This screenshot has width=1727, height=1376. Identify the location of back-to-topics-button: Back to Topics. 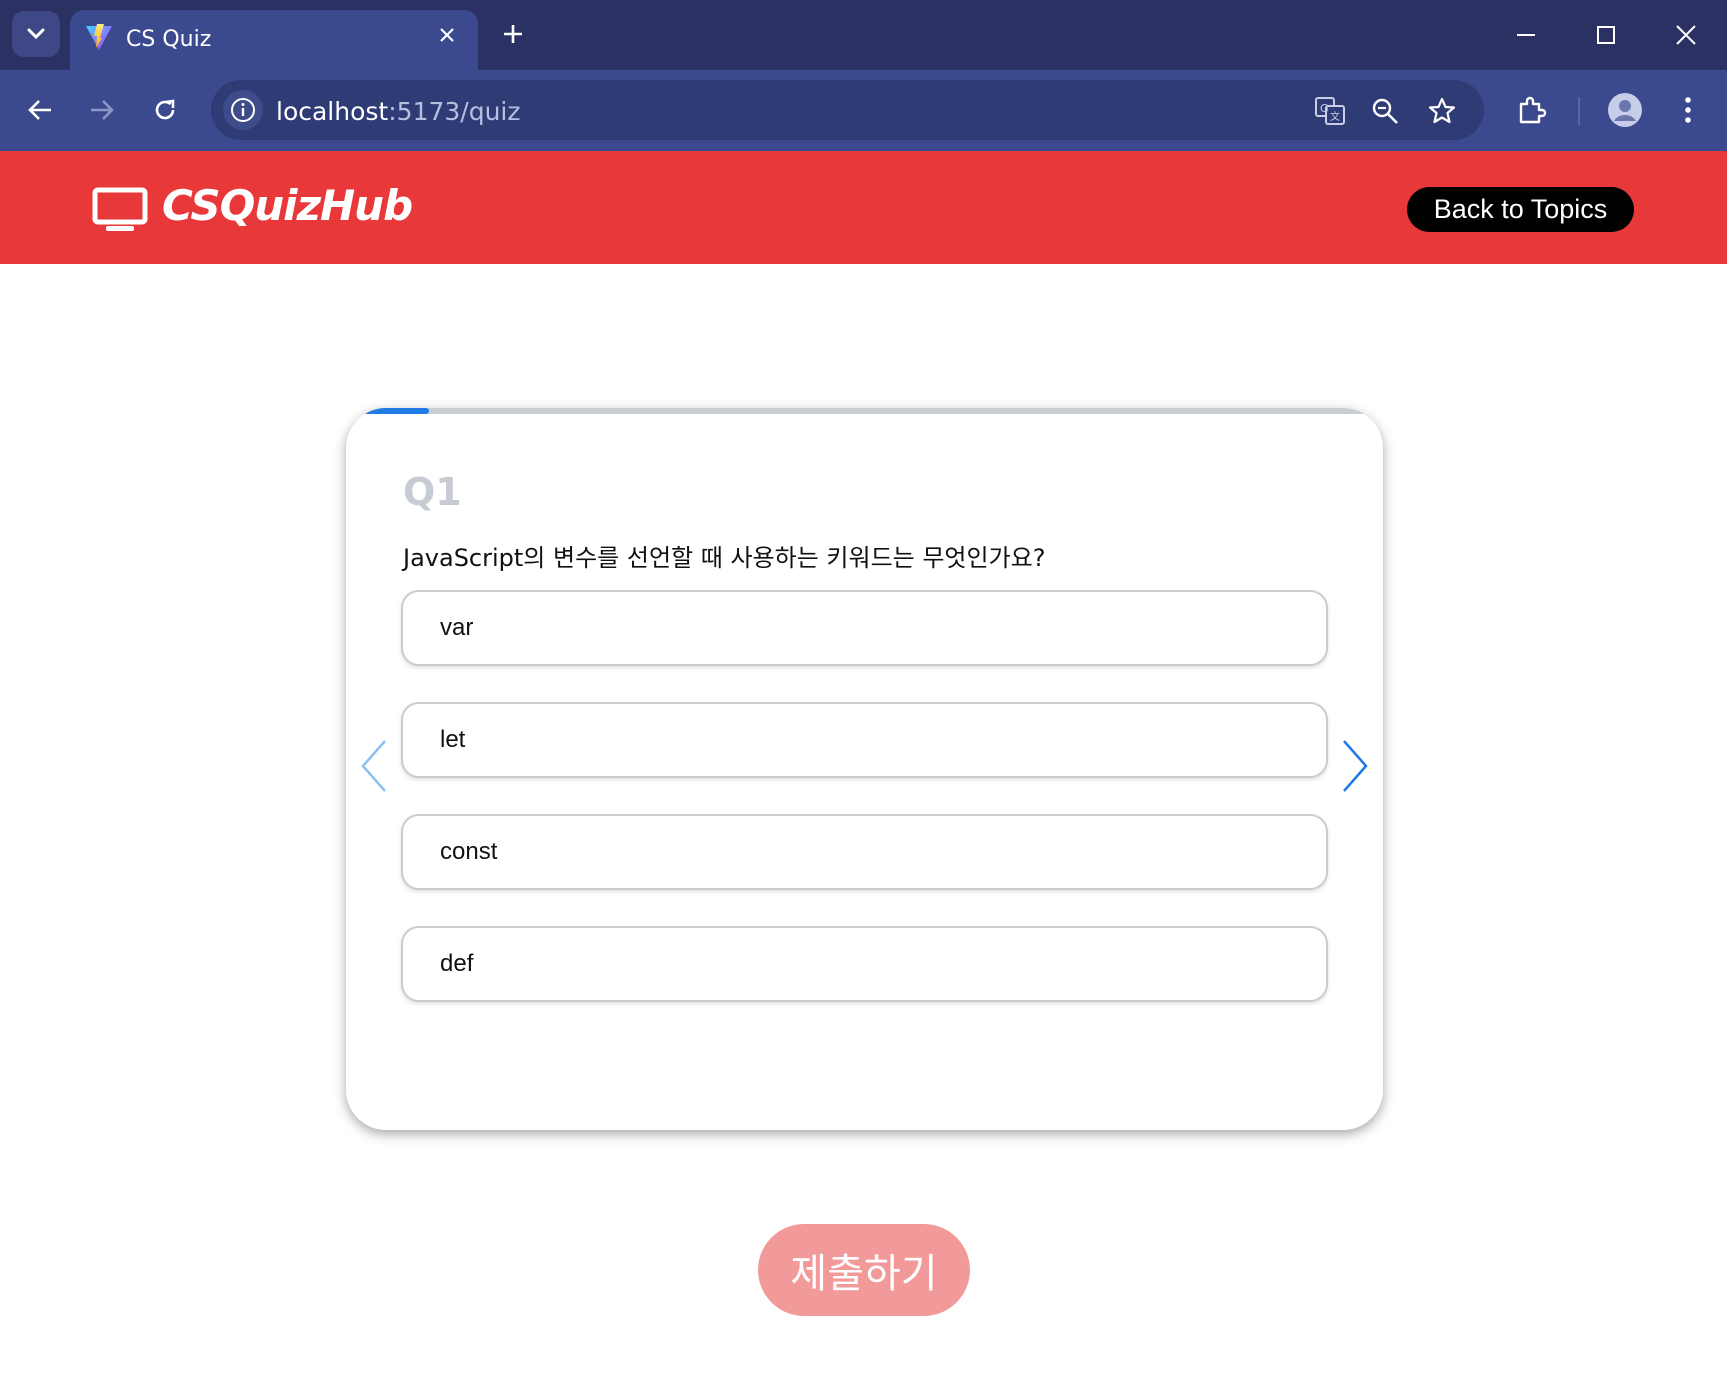
(1520, 209).